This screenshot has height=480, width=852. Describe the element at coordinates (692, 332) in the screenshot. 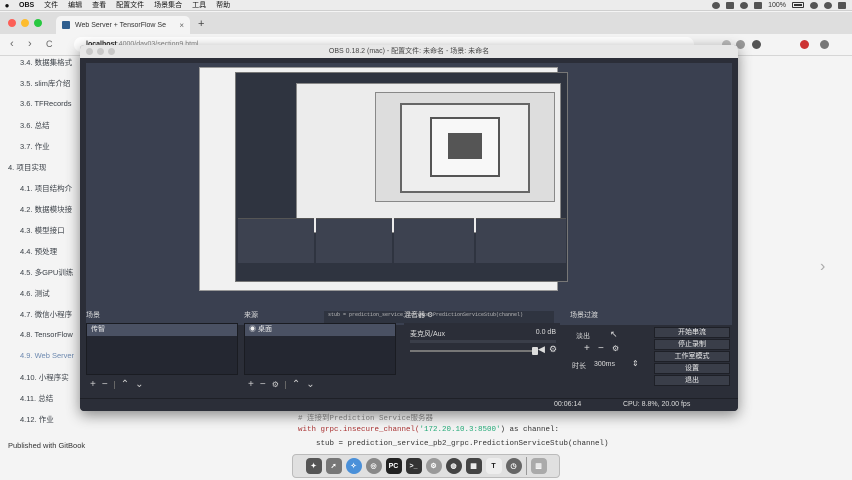

I see `start-streaming-button: 开始串流` at that location.